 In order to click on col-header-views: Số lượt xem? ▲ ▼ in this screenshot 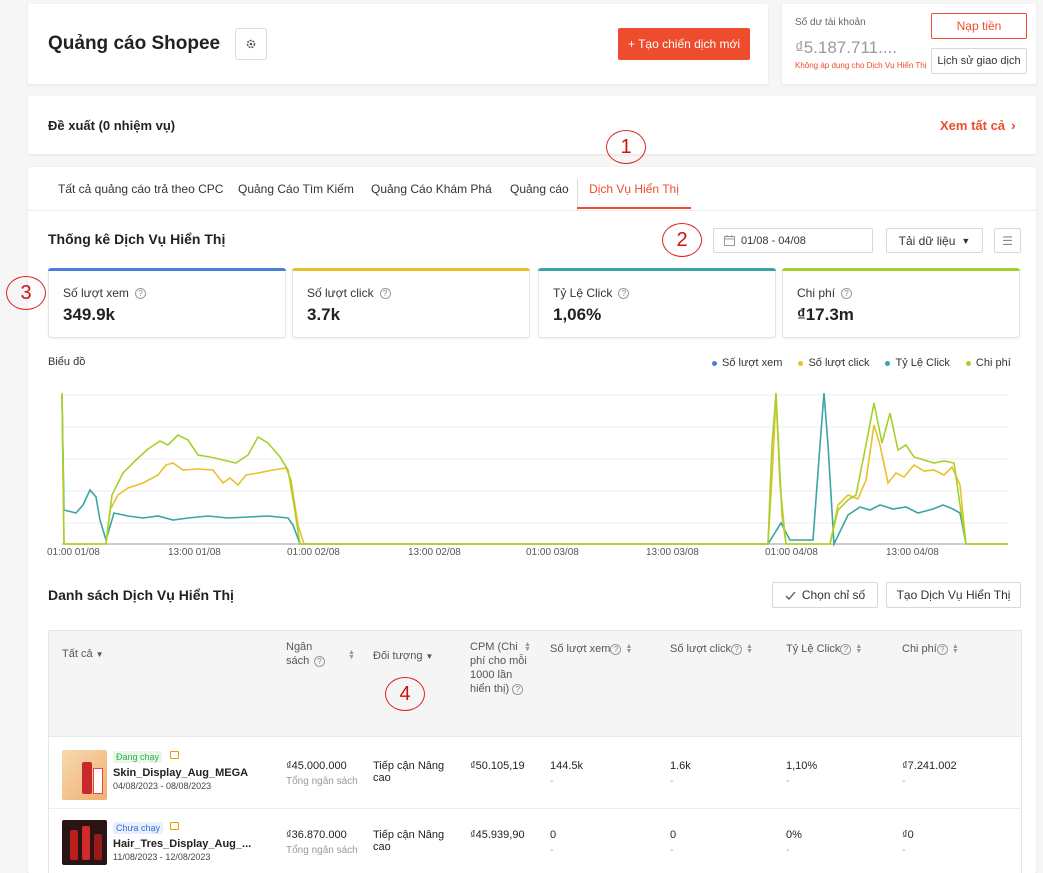, I will do `click(591, 649)`.